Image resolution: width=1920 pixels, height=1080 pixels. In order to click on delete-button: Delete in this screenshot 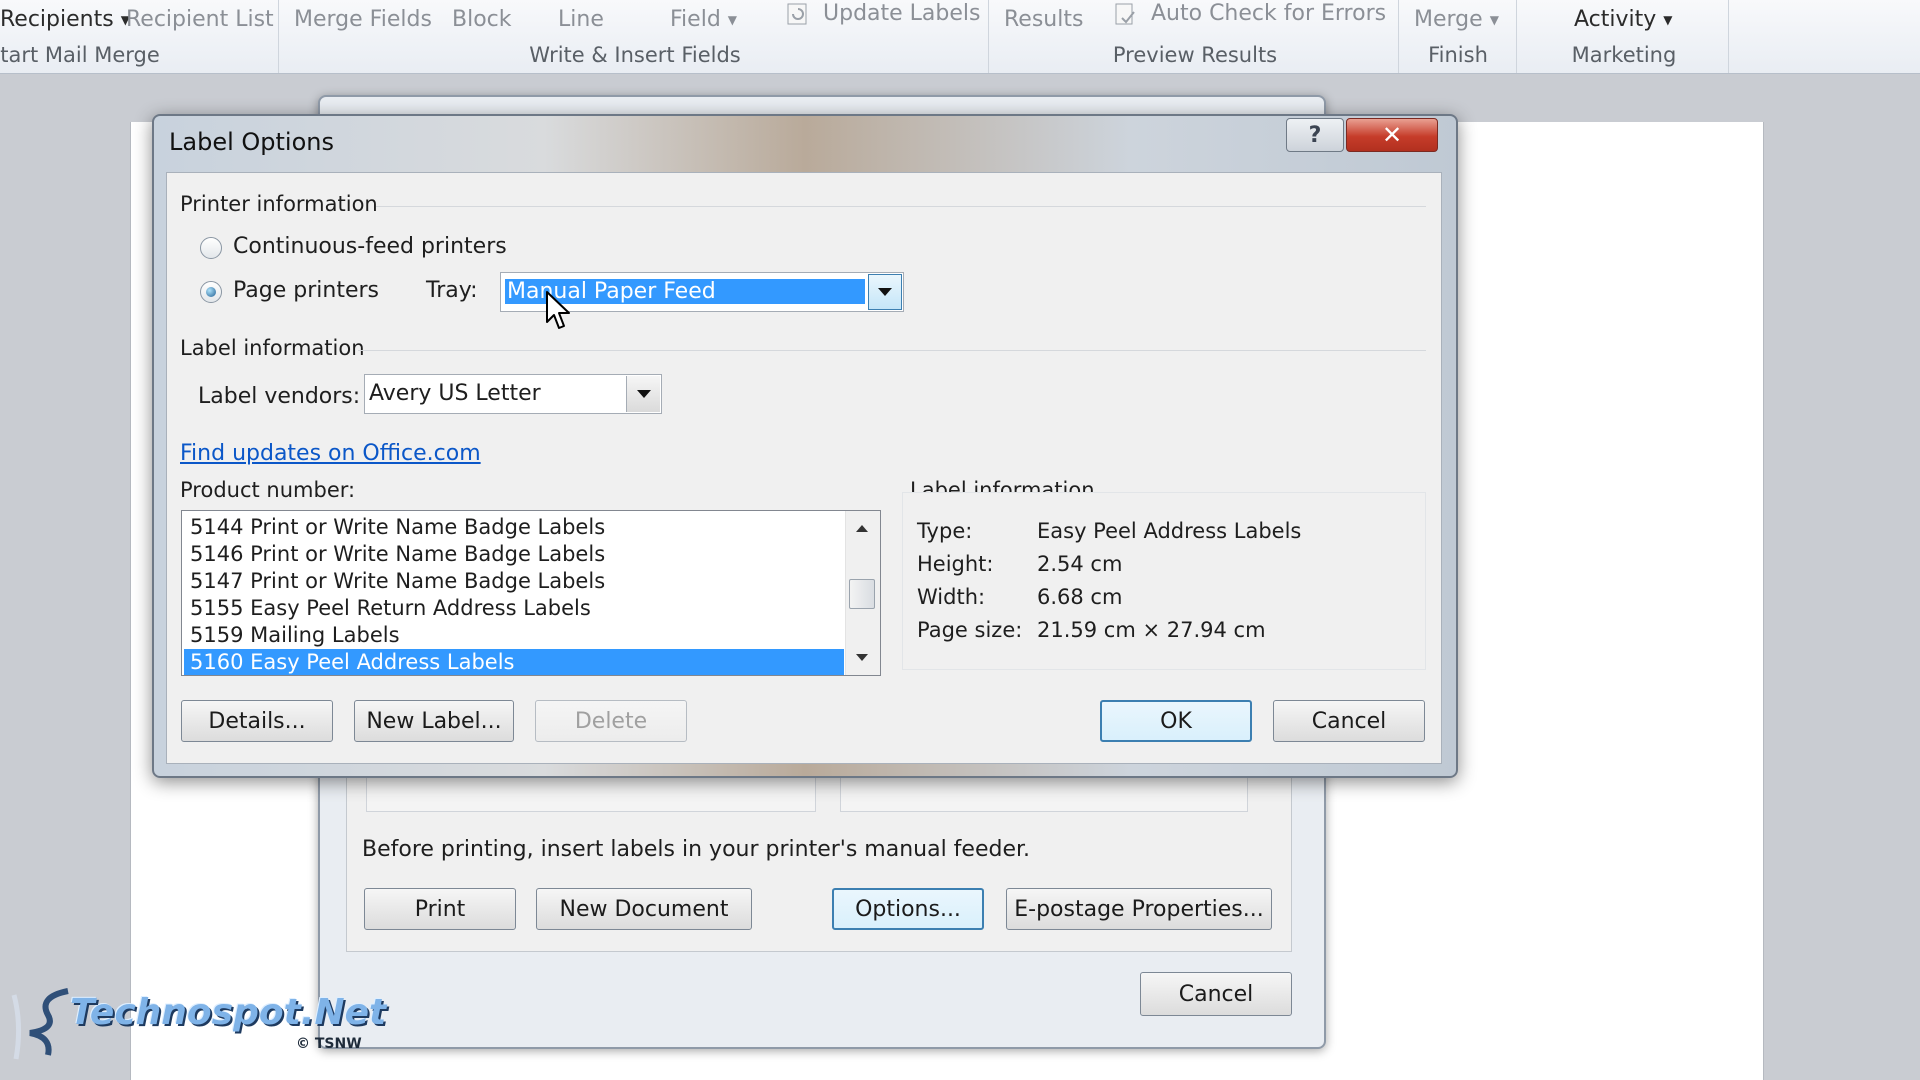, I will do `click(611, 721)`.